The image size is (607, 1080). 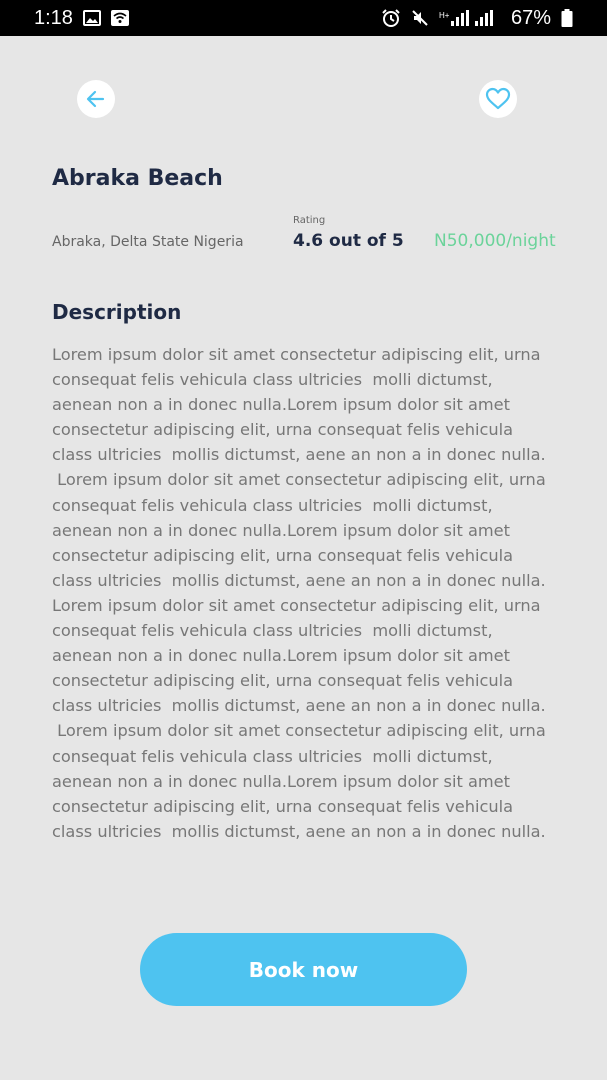 What do you see at coordinates (391, 18) in the screenshot?
I see `alarm-icon` at bounding box center [391, 18].